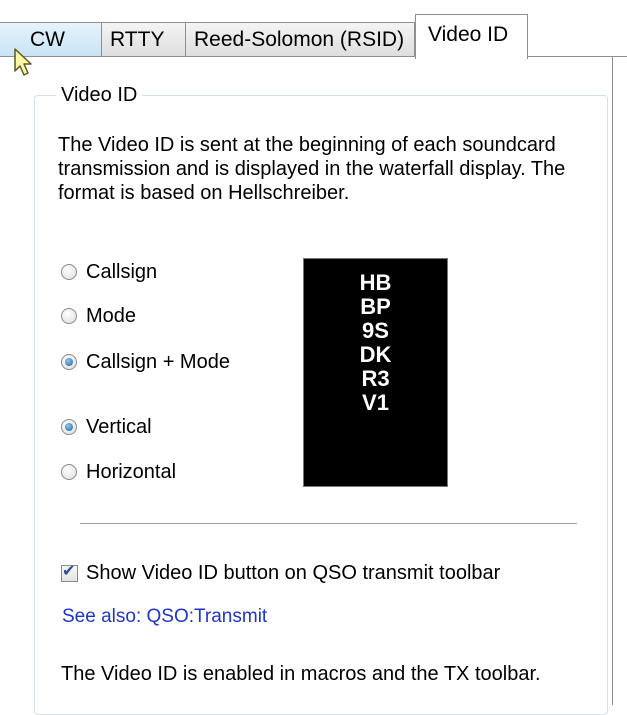  What do you see at coordinates (23, 62) in the screenshot?
I see `mouse-pointer-icon` at bounding box center [23, 62].